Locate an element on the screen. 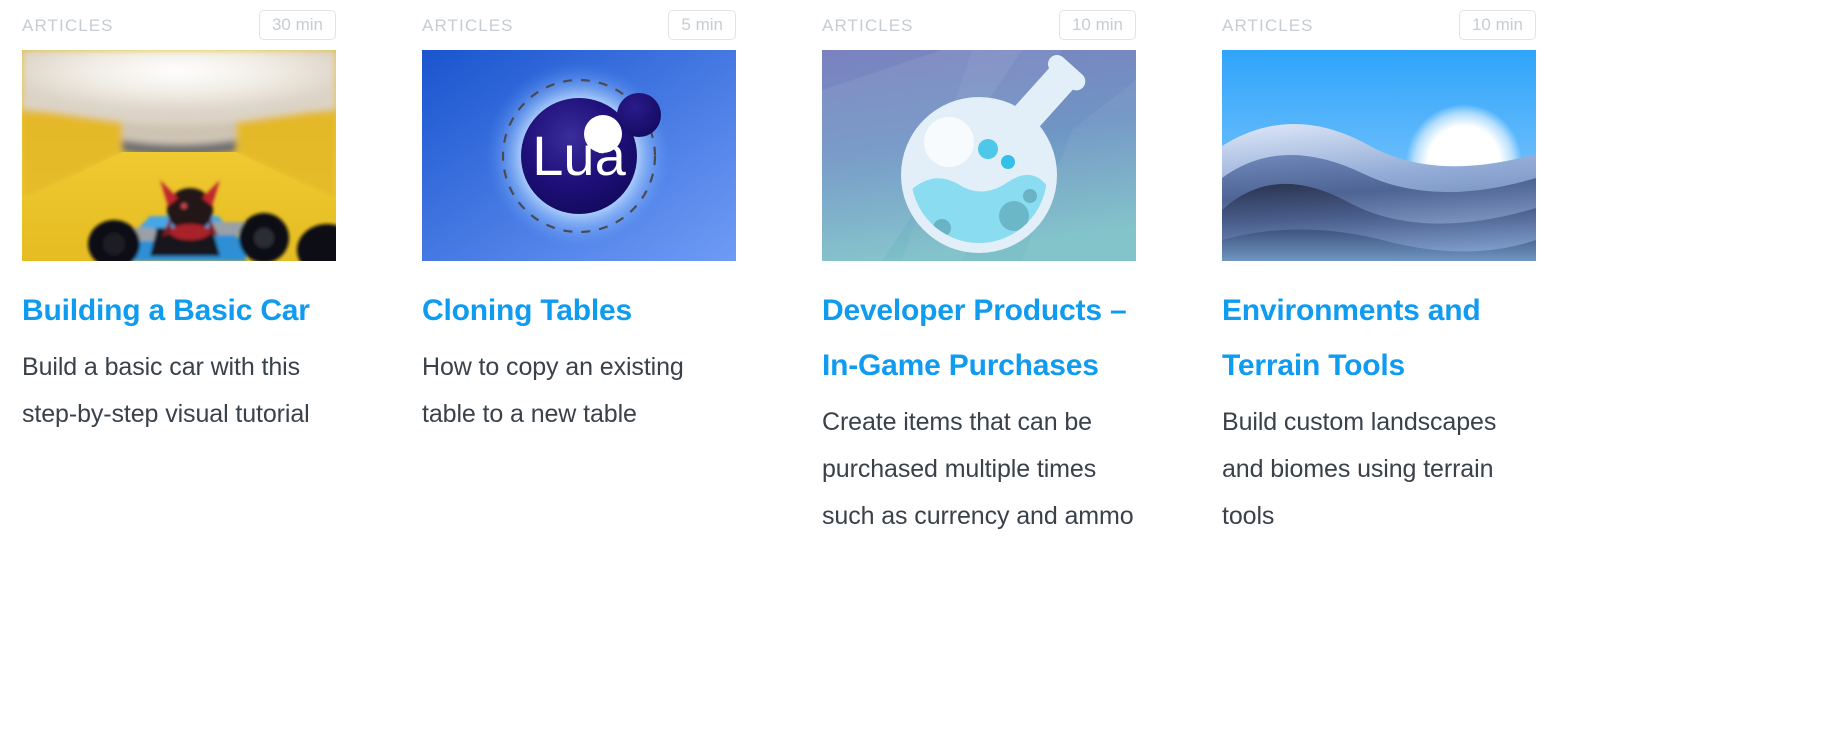  lua-logo-illustration: Lua is located at coordinates (579, 155).